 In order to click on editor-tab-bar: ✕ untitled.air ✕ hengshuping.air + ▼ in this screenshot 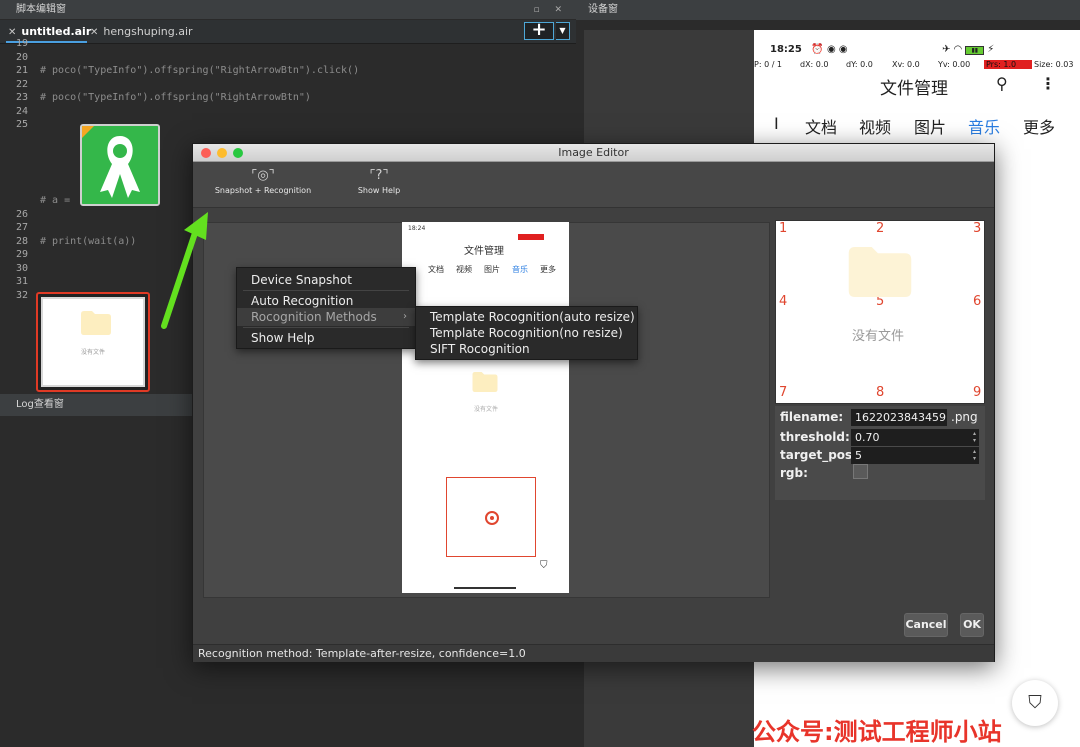, I will do `click(288, 32)`.